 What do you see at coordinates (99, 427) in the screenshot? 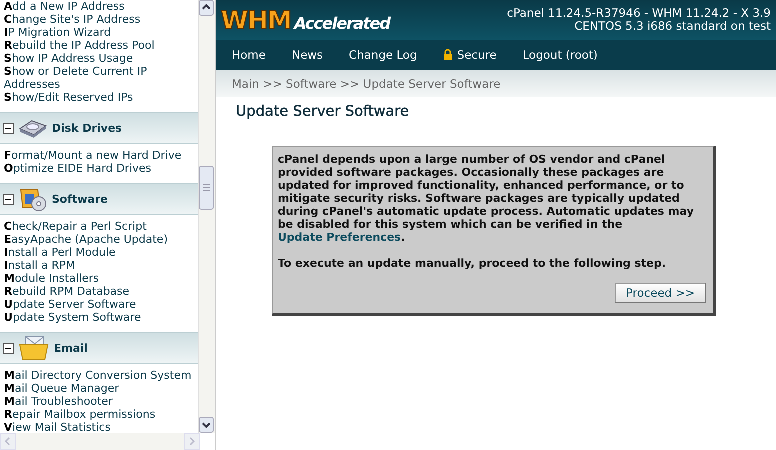
I see `sidebar-link: View Mail Statistics` at bounding box center [99, 427].